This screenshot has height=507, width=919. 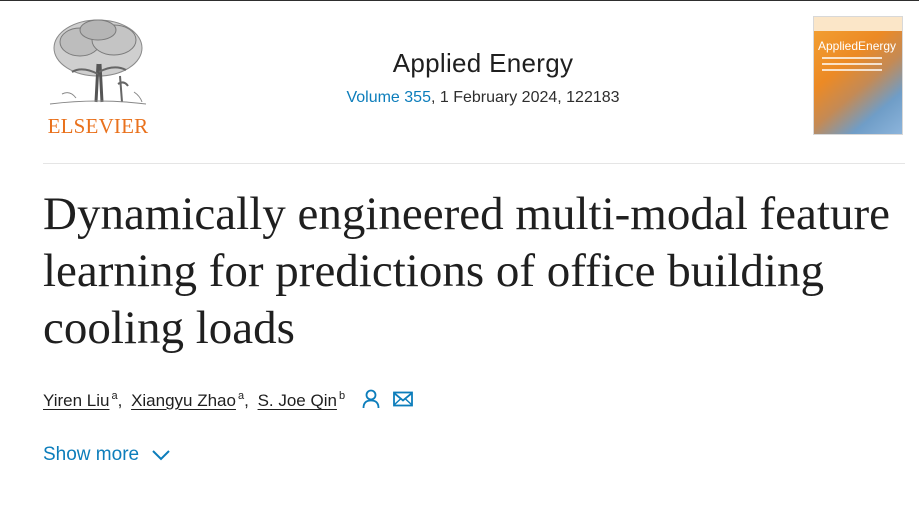 I want to click on author-link: Xiangyu Zhao, so click(x=183, y=400).